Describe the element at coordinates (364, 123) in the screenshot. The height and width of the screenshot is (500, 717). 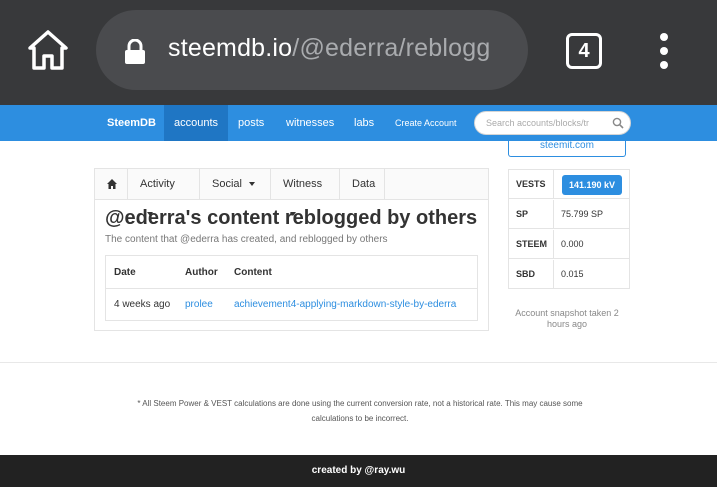
I see `nav-labs: labs` at that location.